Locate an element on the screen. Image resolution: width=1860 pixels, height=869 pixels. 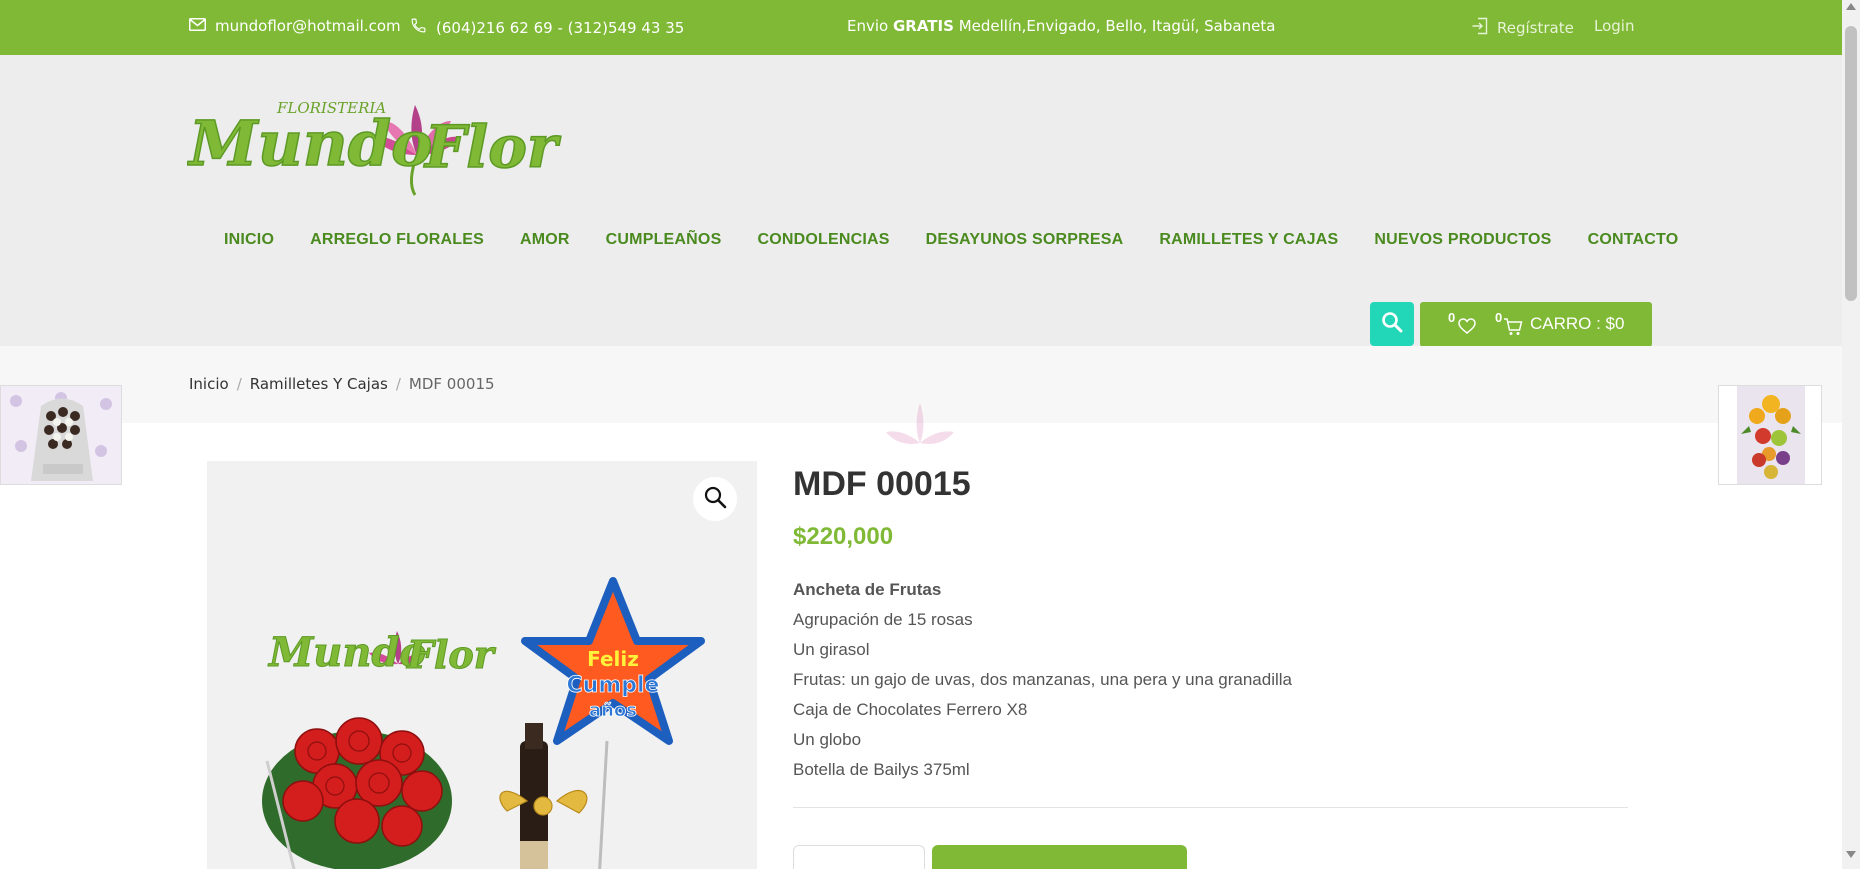
phone-icon is located at coordinates (418, 27).